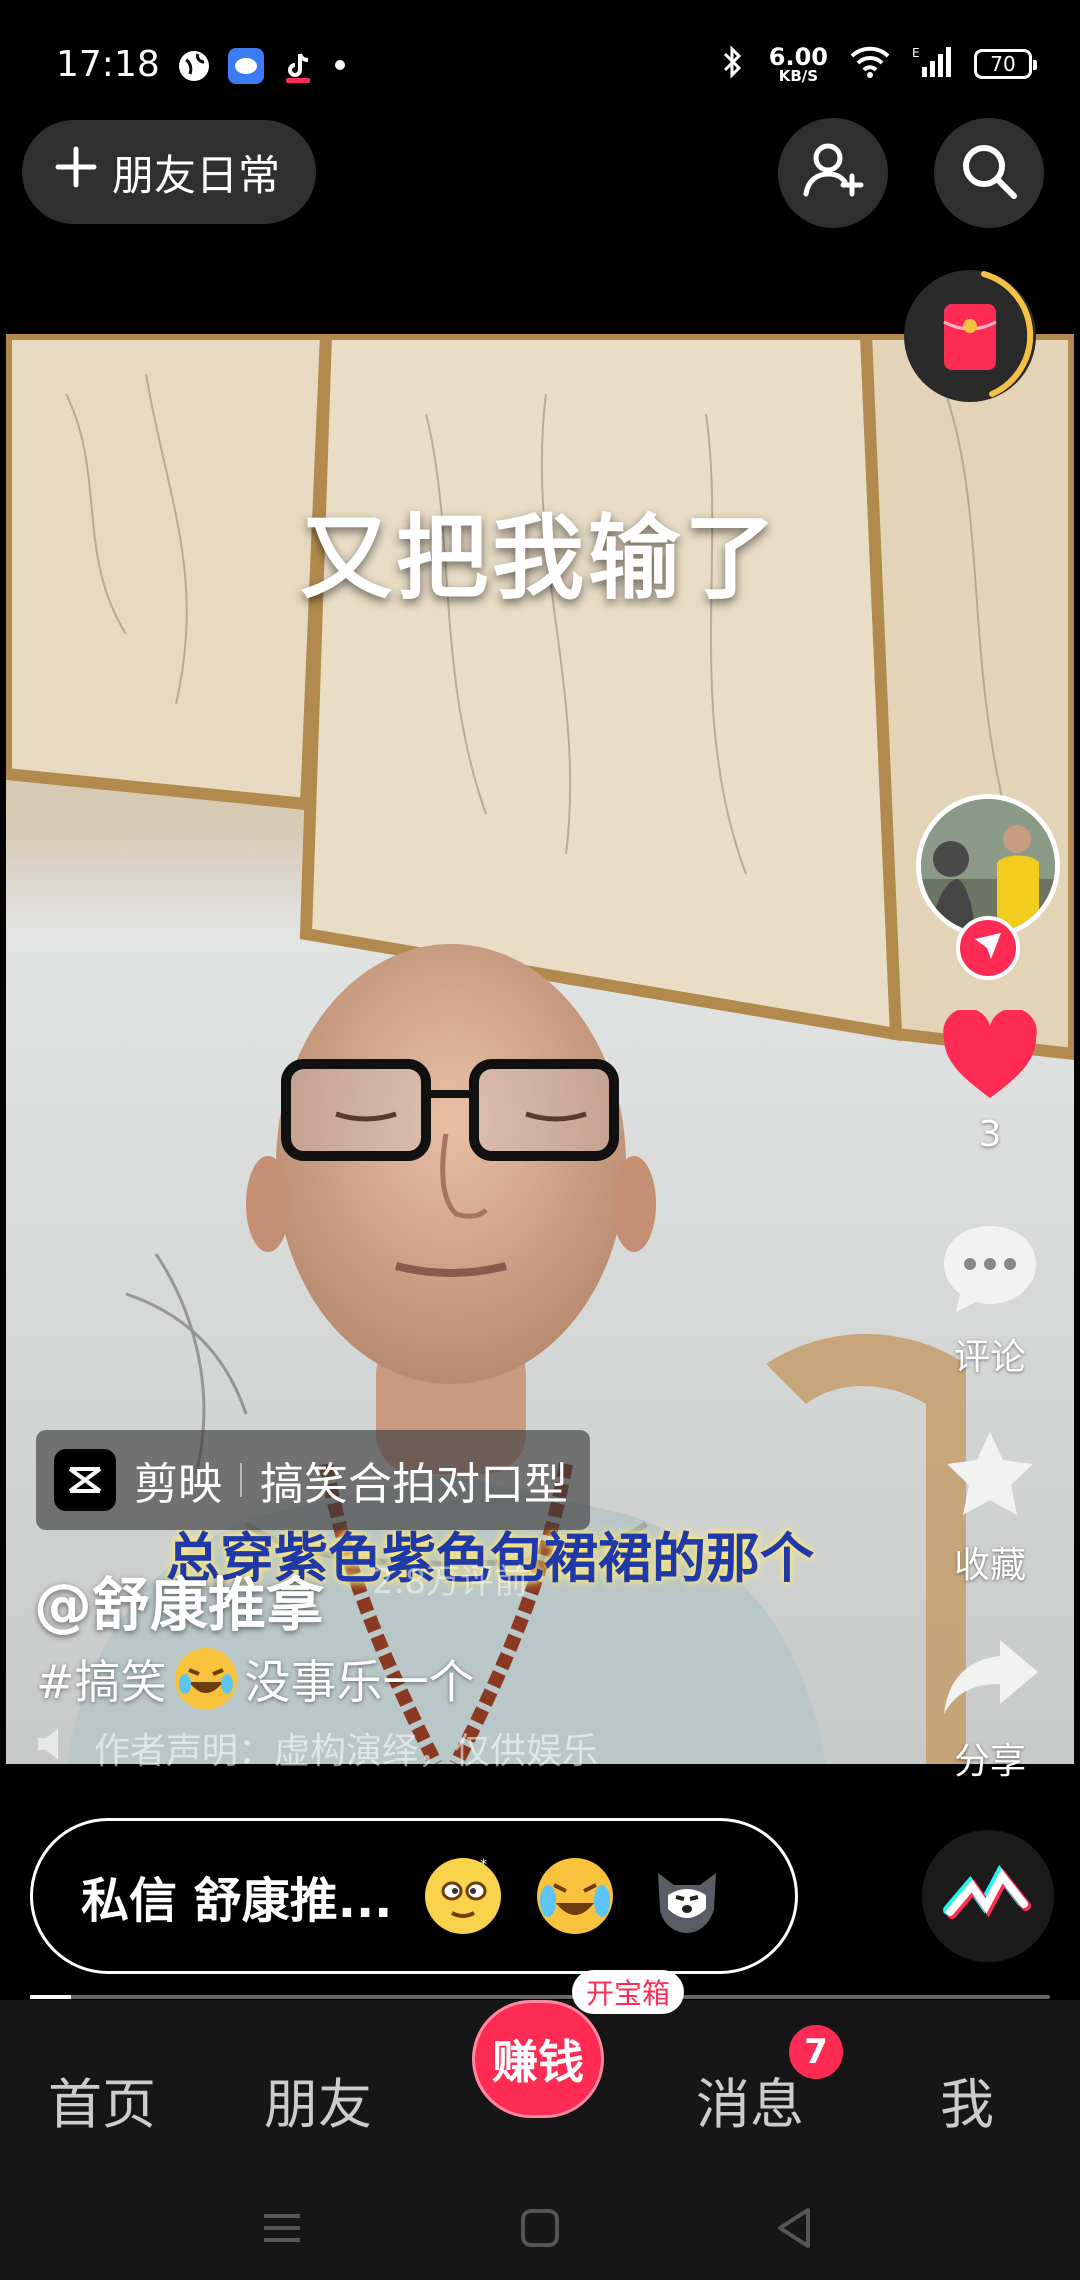 This screenshot has height=2280, width=1080. I want to click on direct-message-bar: 私信 舒康推... *, so click(414, 1896).